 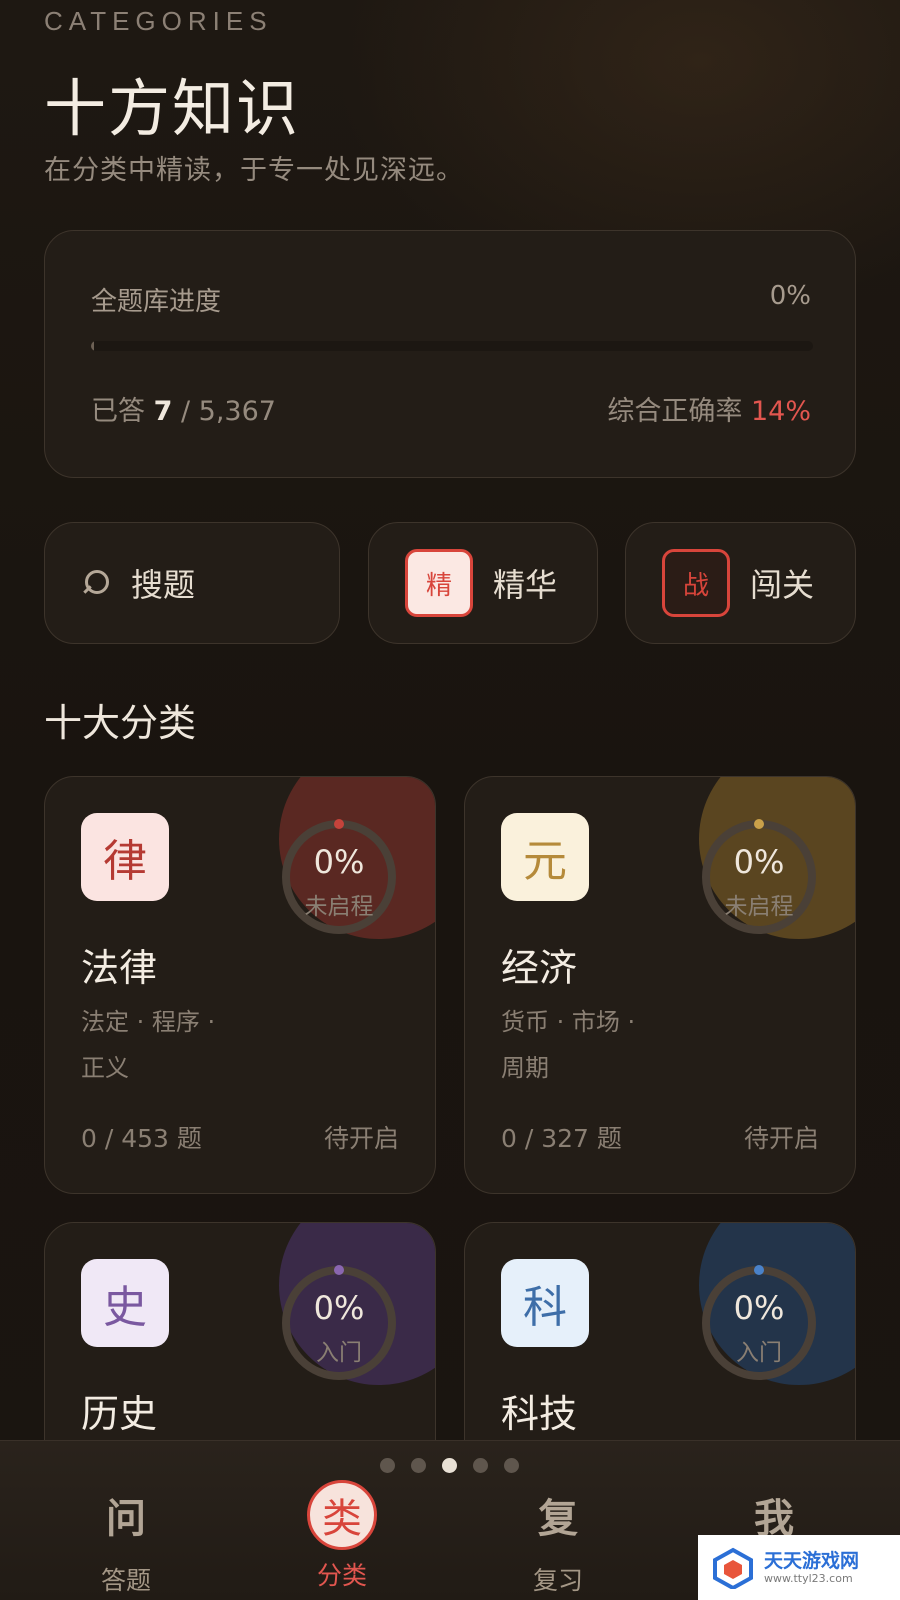 I want to click on category-question-count: 0 / 327 题, so click(x=561, y=1138).